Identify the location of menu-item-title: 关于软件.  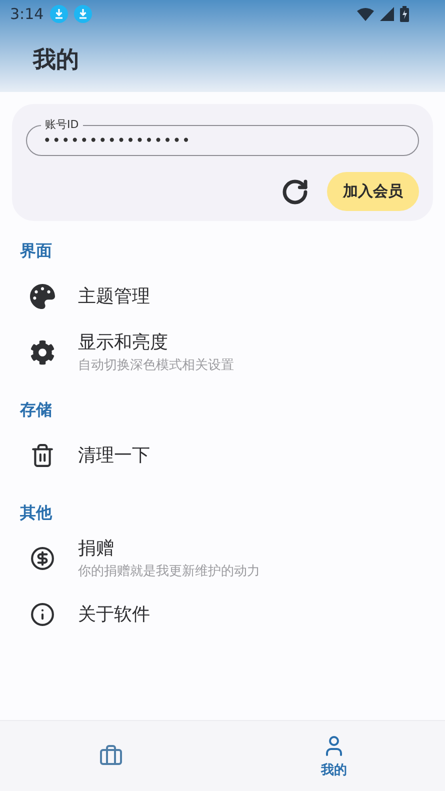
(114, 614).